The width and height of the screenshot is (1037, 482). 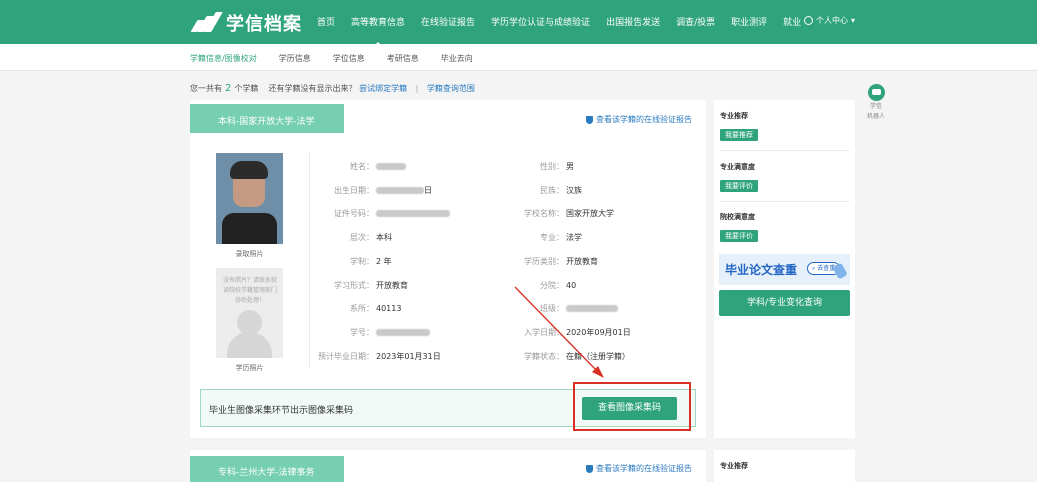 I want to click on query-range-link: 学籍查询范围, so click(x=451, y=88).